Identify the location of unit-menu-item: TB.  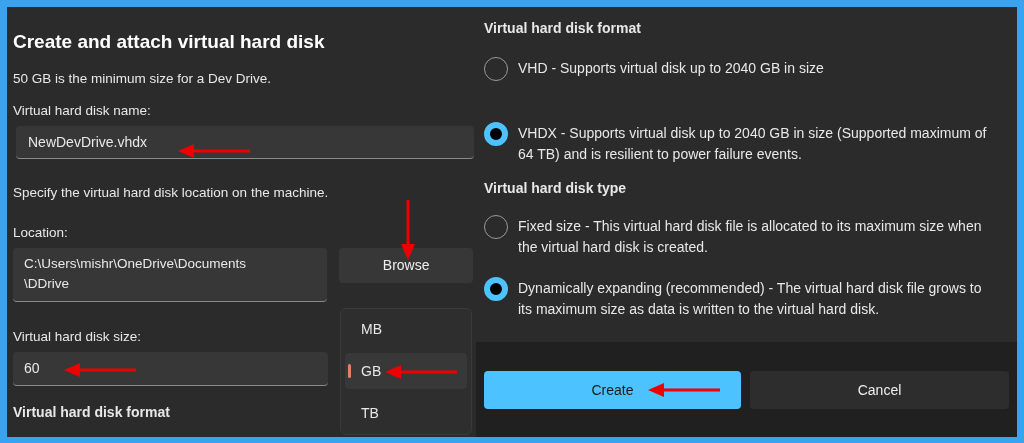
(406, 413).